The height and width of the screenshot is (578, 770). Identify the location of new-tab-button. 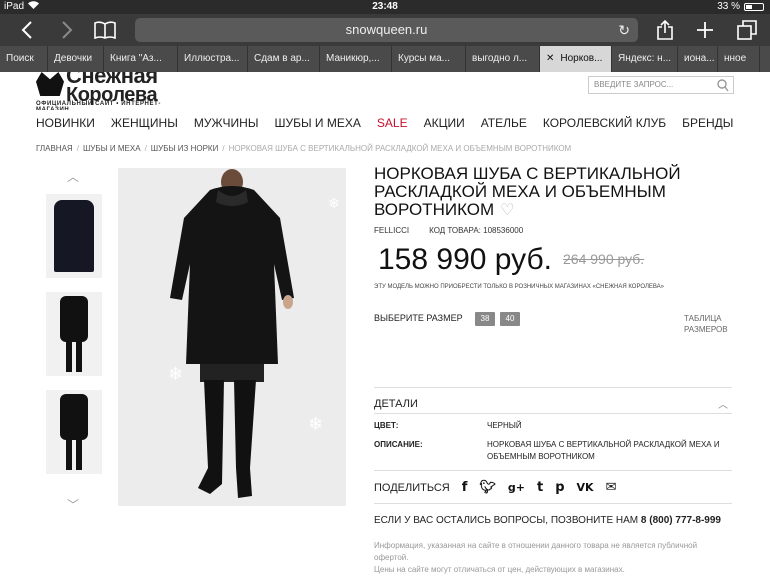
(705, 30).